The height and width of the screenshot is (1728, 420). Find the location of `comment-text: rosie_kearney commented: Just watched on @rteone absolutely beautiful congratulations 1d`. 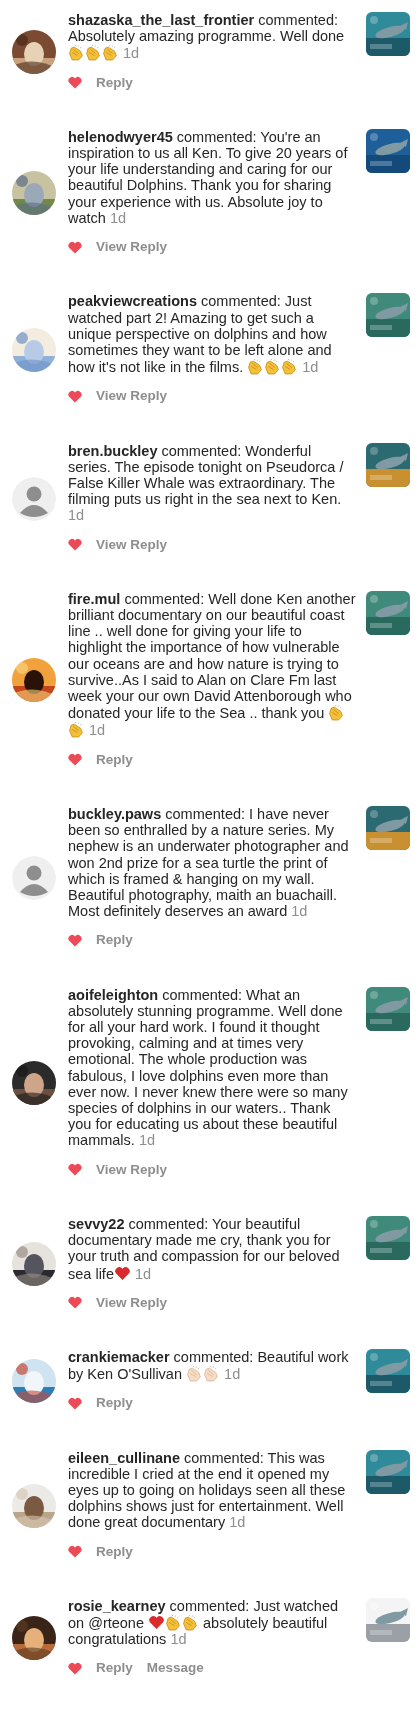

comment-text: rosie_kearney commented: Just watched on @rteone absolutely beautiful congratulations 1d is located at coordinates (204, 1622).